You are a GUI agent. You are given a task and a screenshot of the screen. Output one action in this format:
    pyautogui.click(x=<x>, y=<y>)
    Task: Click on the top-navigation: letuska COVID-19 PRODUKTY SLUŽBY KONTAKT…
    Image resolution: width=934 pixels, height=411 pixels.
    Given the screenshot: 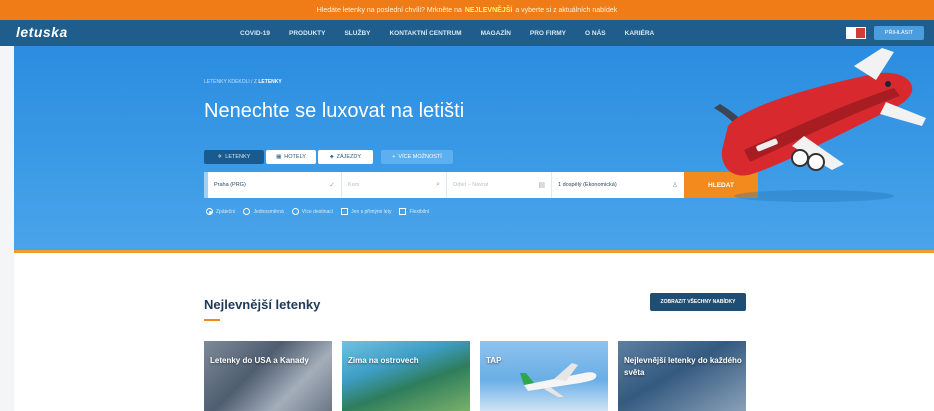 What is the action you would take?
    pyautogui.click(x=467, y=33)
    